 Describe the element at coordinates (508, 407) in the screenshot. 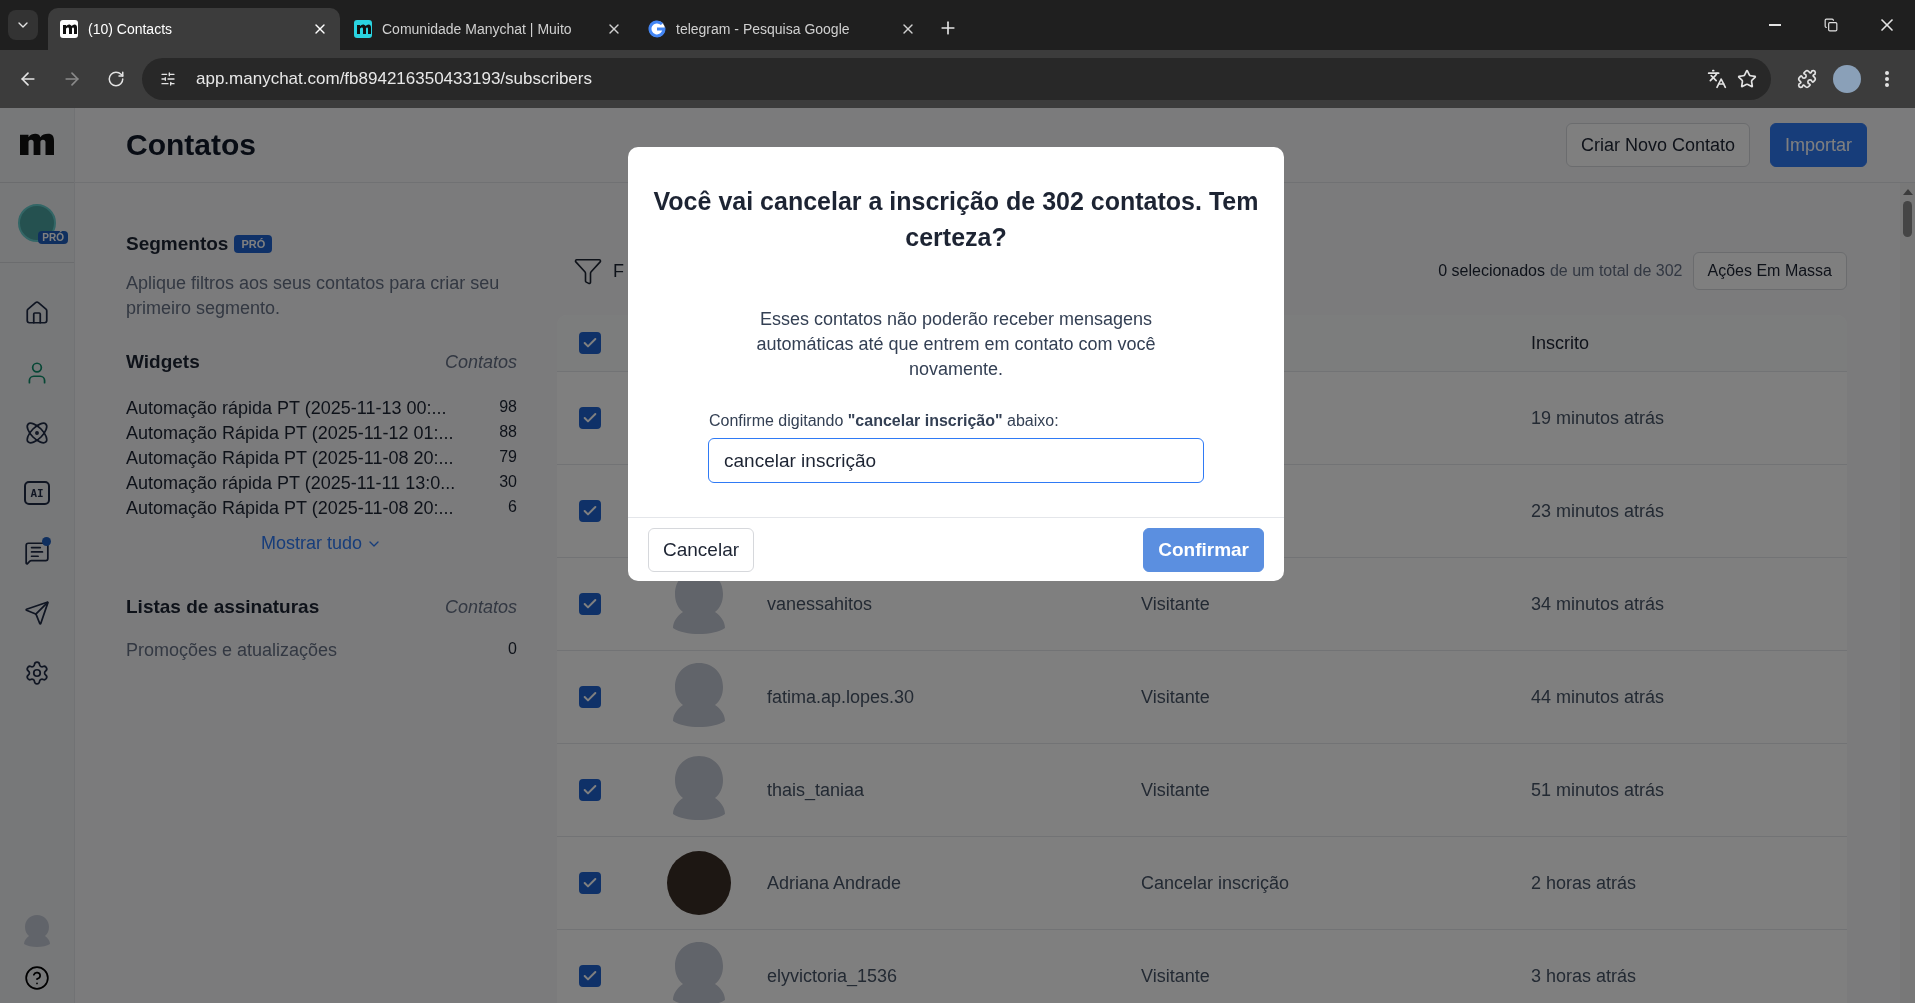

I see `widget-count: 98` at that location.